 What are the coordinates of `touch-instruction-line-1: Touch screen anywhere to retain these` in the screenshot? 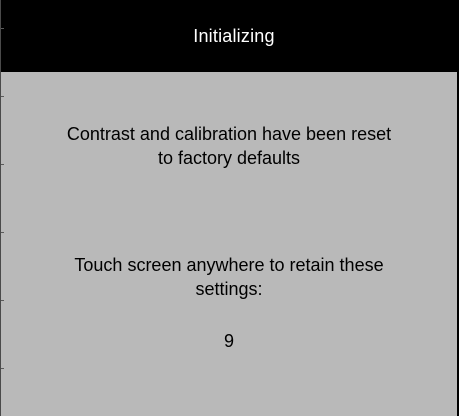 It's located at (229, 265).